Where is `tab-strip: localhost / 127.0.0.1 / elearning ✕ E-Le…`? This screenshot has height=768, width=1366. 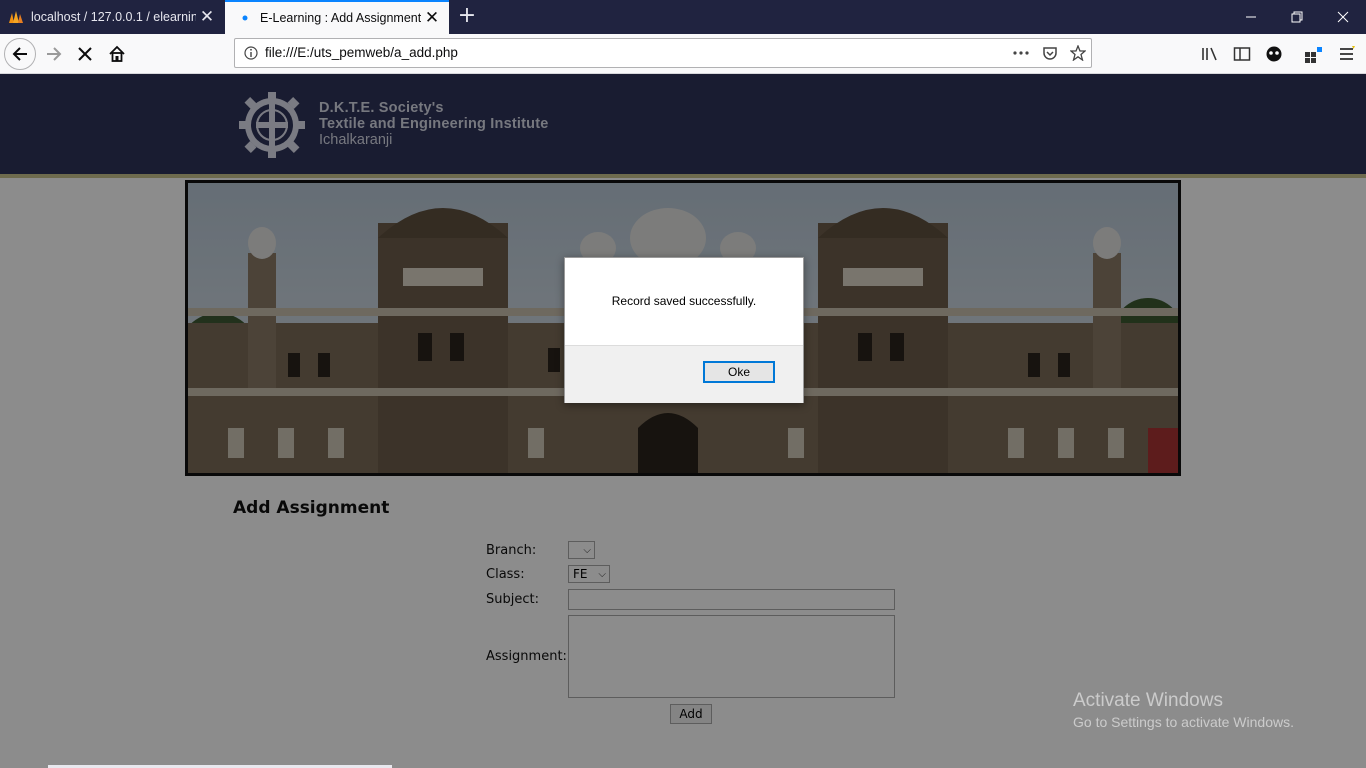
tab-strip: localhost / 127.0.0.1 / elearning ✕ E-Le… is located at coordinates (683, 17).